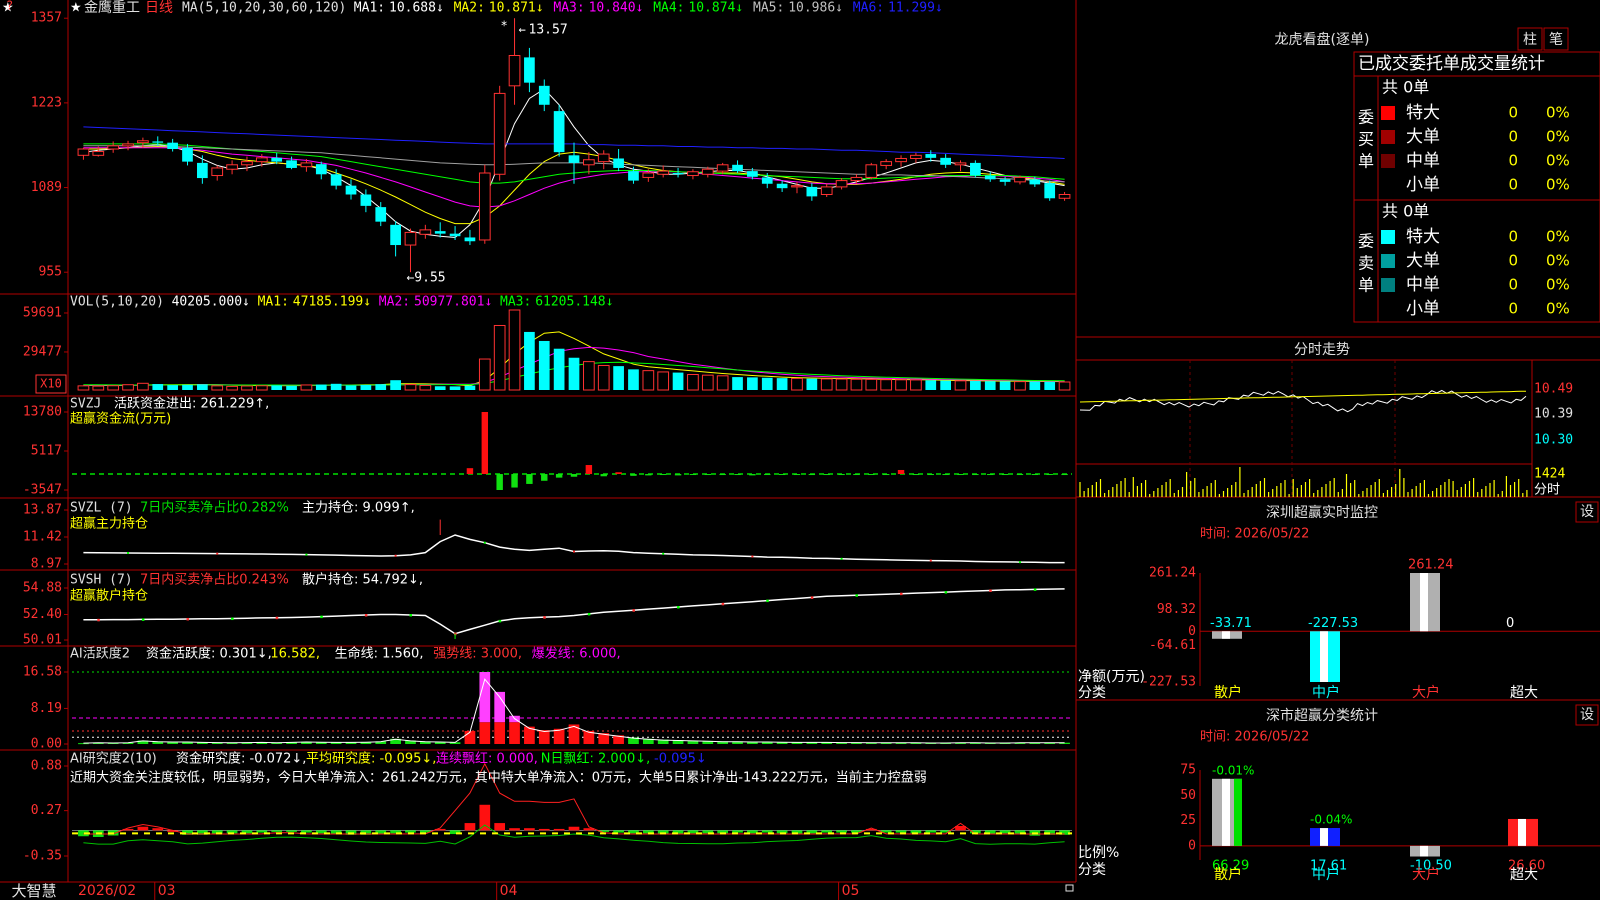  Describe the element at coordinates (1325, 656) in the screenshot. I see `monitor-bar` at that location.